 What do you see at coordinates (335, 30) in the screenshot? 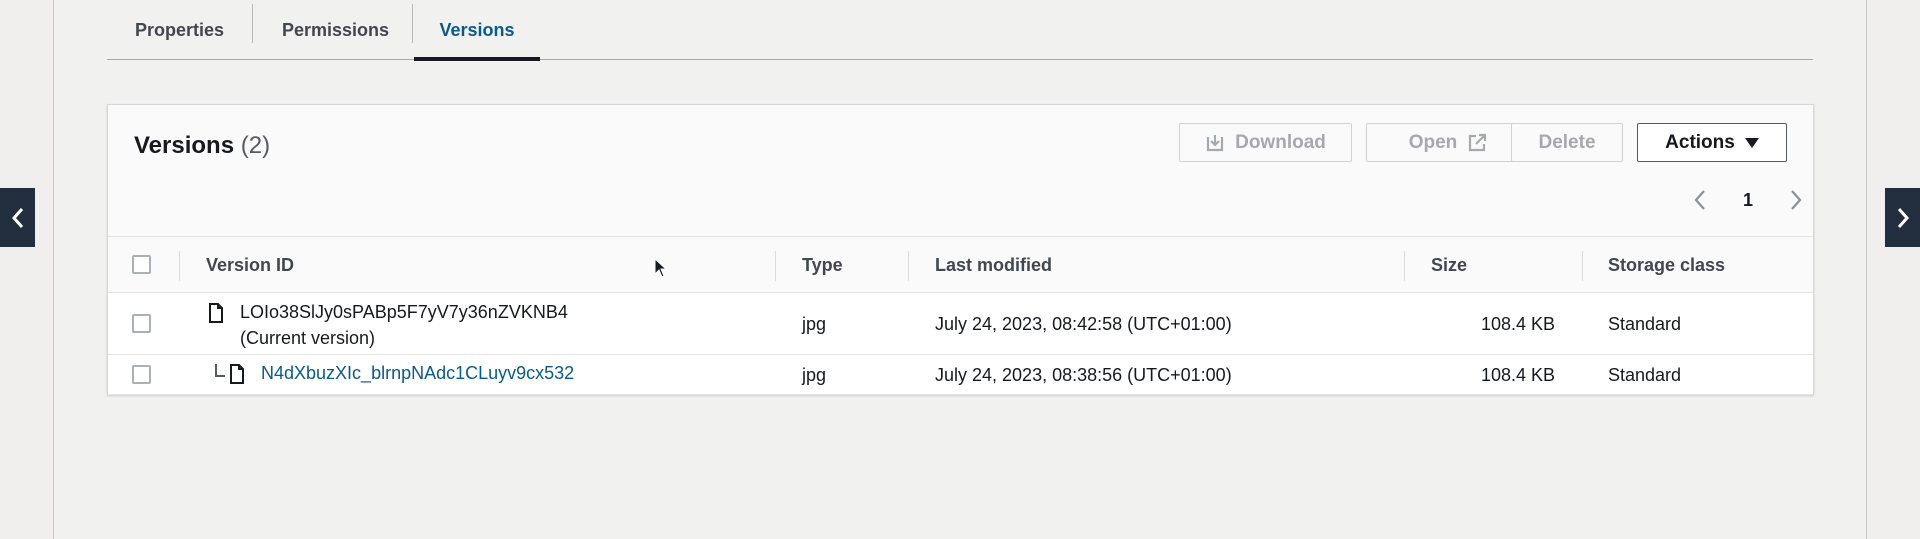
I see `tab-permissions: Permissions` at bounding box center [335, 30].